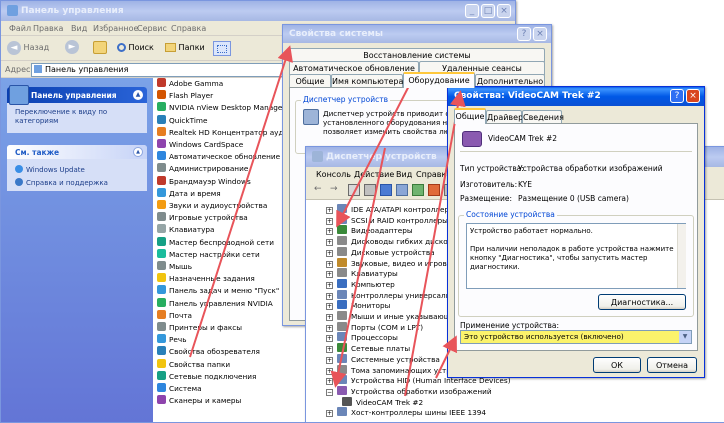 The image size is (724, 423). What do you see at coordinates (470, 116) in the screenshot?
I see `tab-dp-general: Общие` at bounding box center [470, 116].